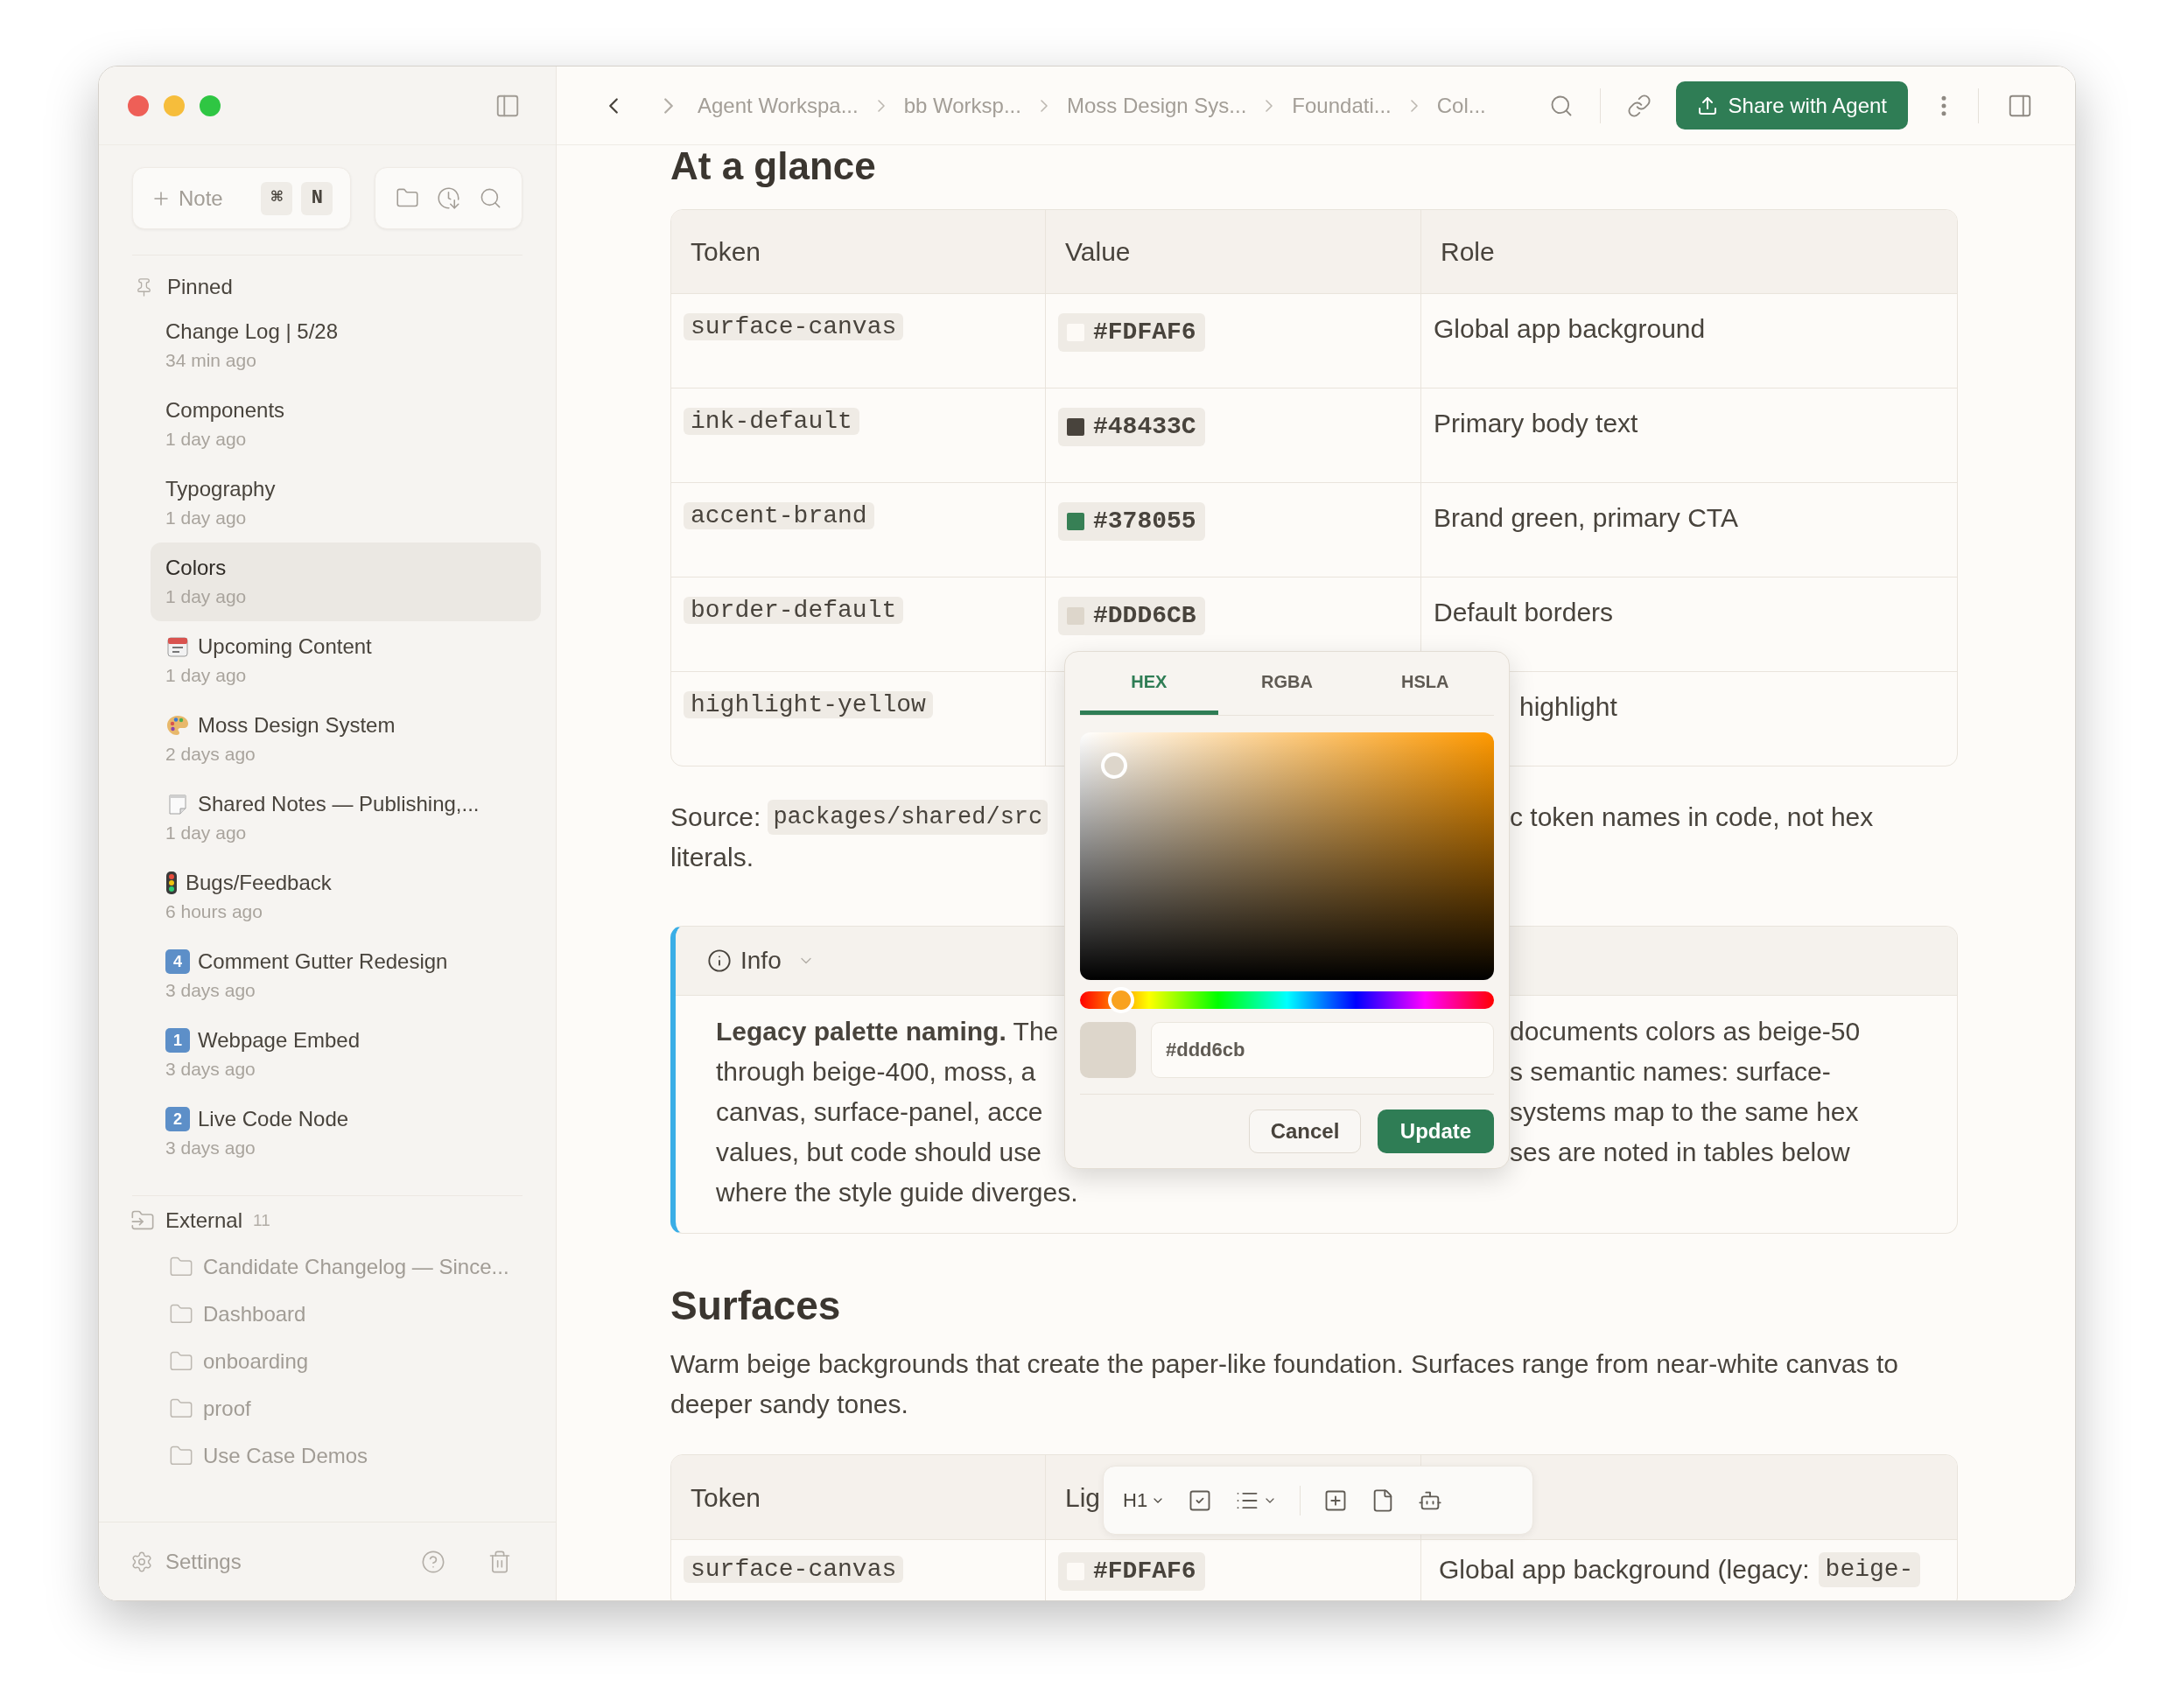 The image size is (2174, 1708). Describe the element at coordinates (261, 1220) in the screenshot. I see `section-count: 11` at that location.